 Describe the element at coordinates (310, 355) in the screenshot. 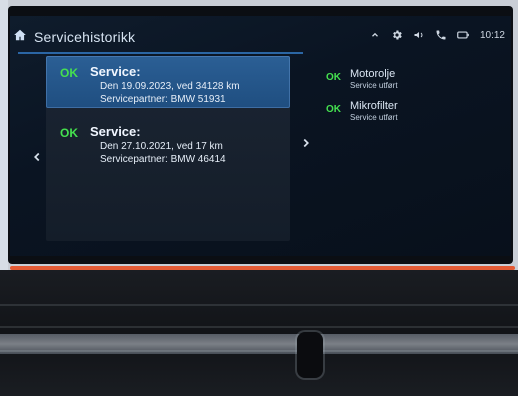

I see `vent-adjuster` at that location.